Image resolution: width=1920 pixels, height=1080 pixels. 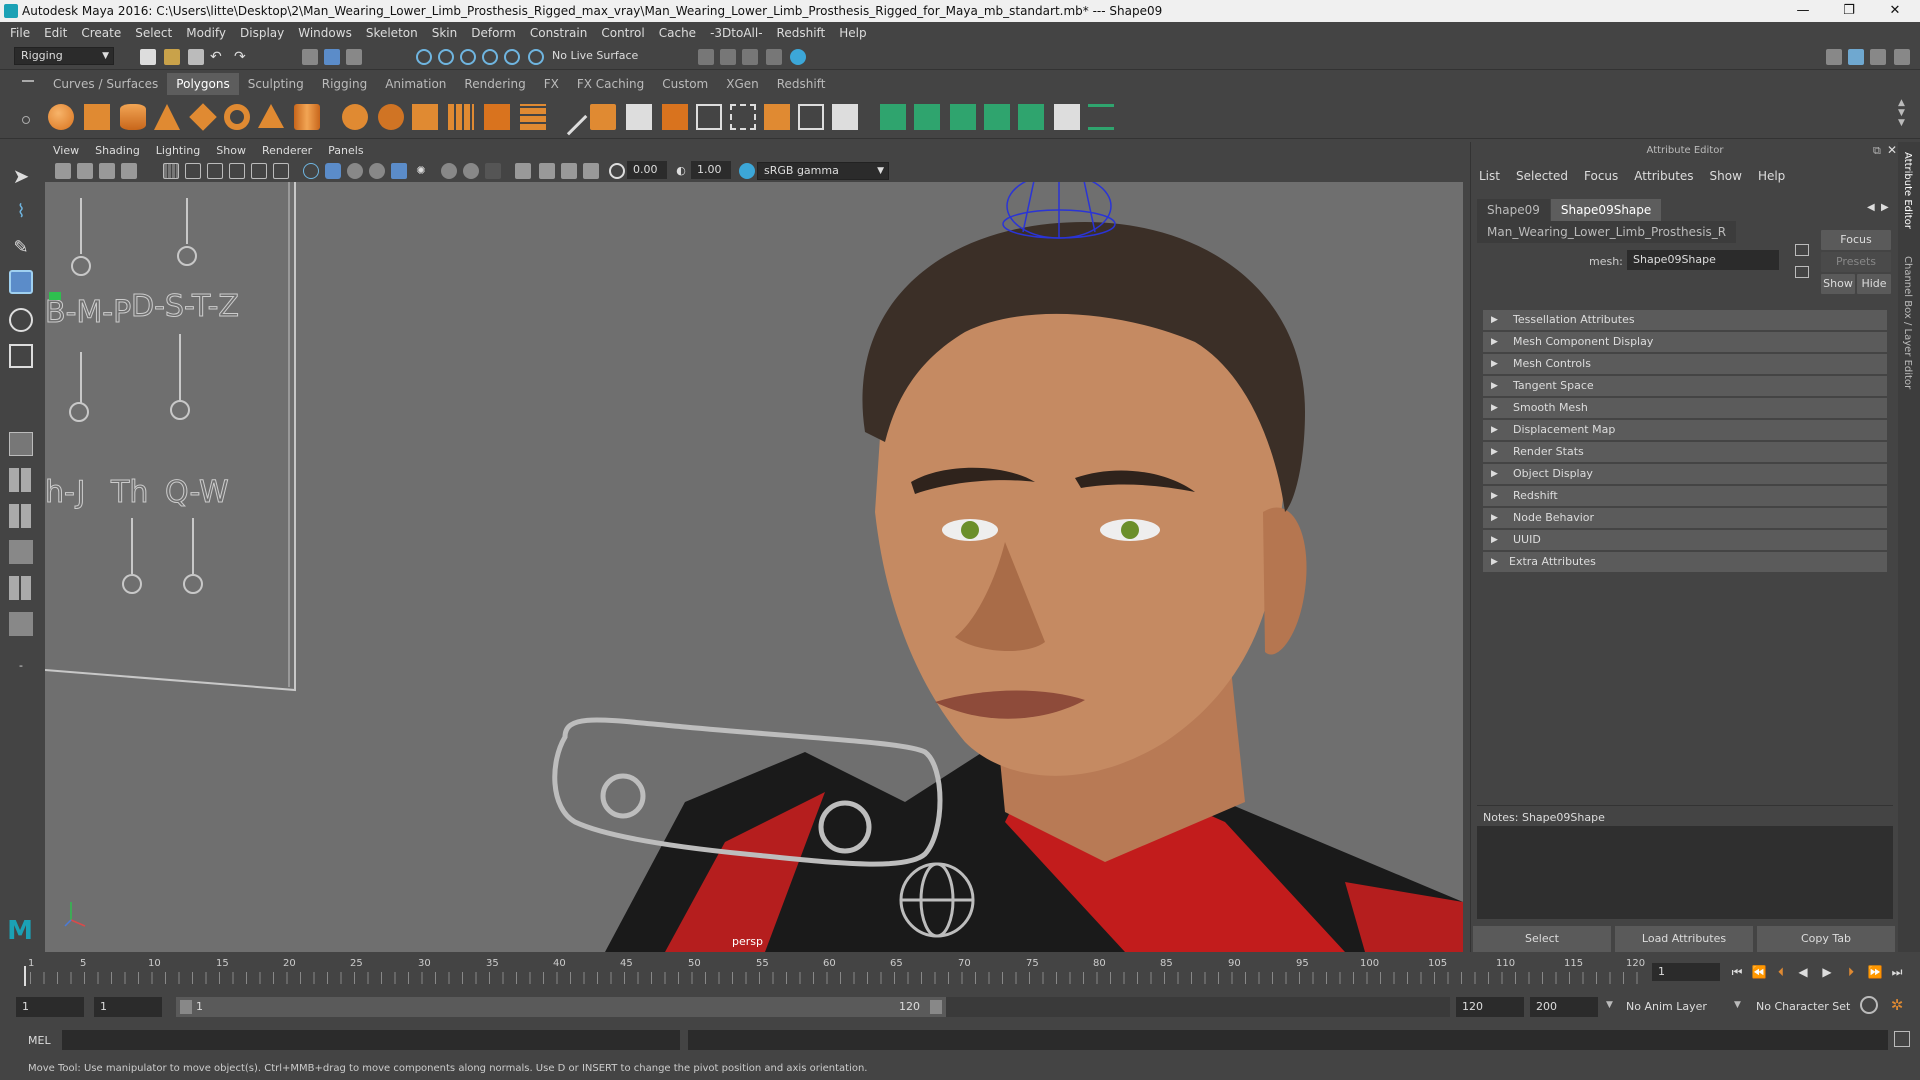 I want to click on animation-start-field: 1, so click(x=50, y=1007).